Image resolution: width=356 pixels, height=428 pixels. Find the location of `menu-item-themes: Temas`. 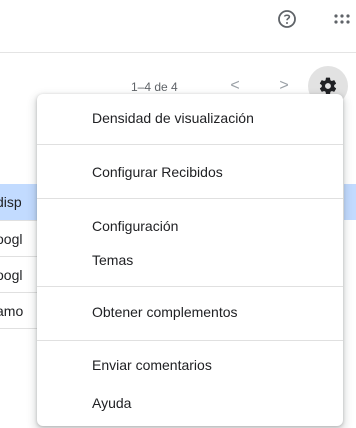

menu-item-themes: Temas is located at coordinates (112, 260).